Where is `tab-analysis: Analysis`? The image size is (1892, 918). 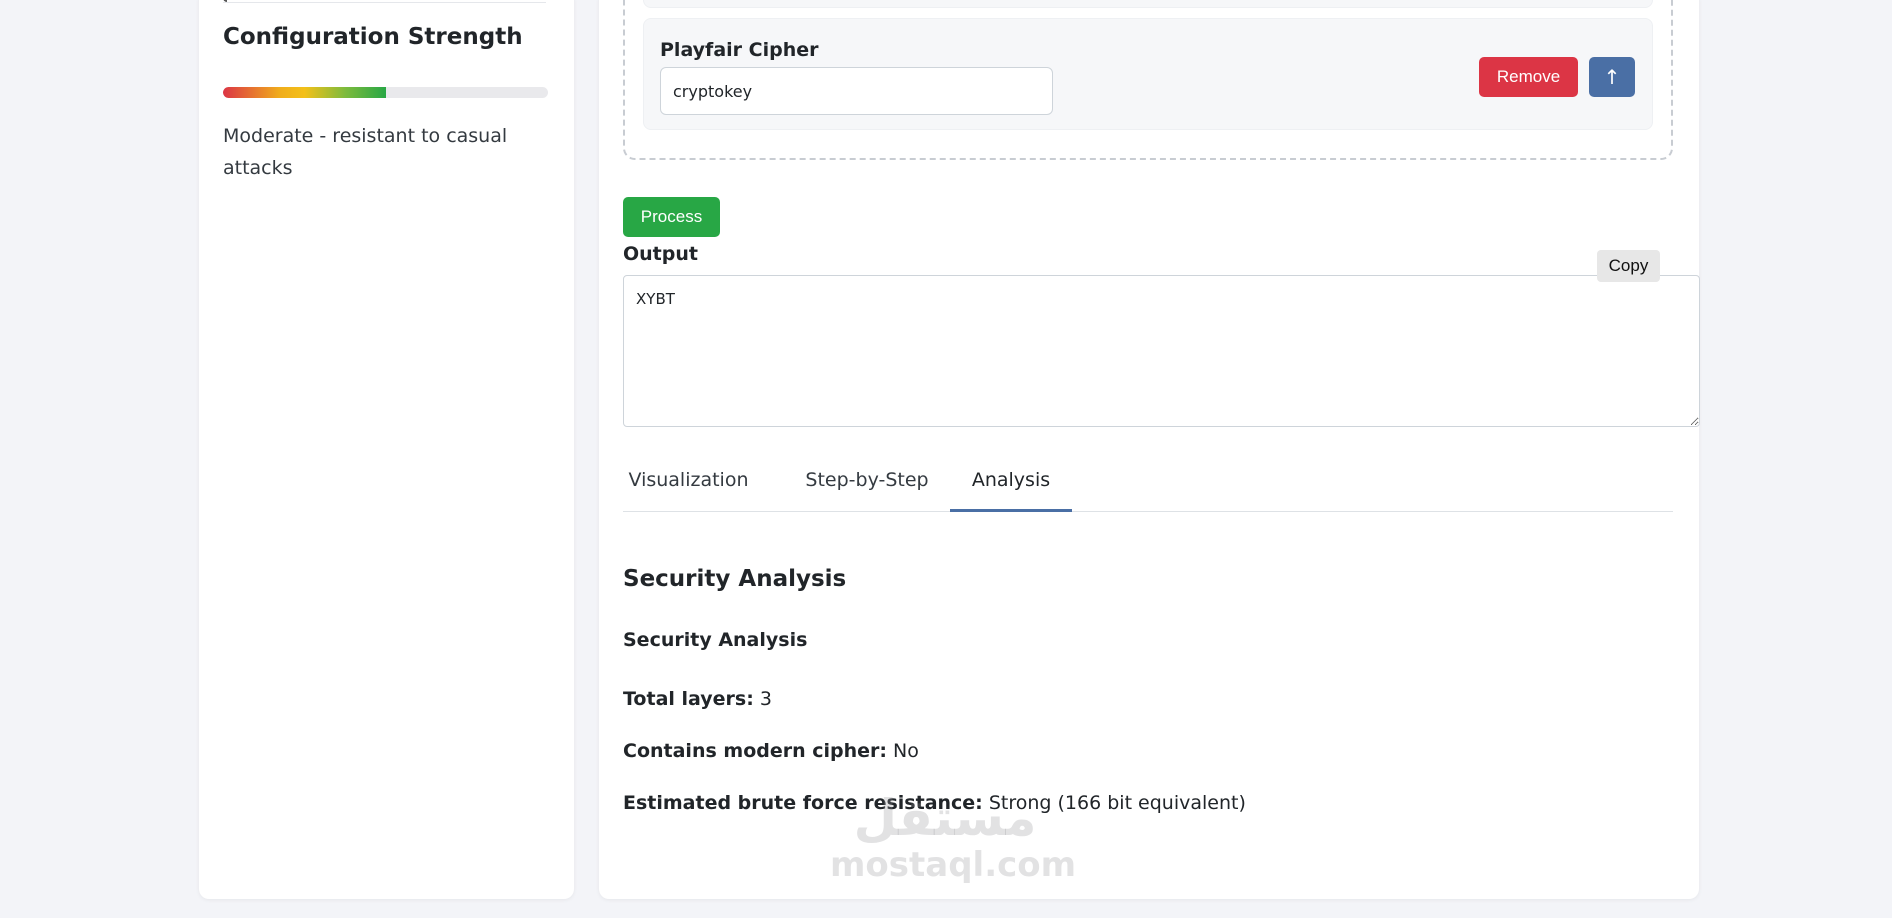 tab-analysis: Analysis is located at coordinates (1011, 481).